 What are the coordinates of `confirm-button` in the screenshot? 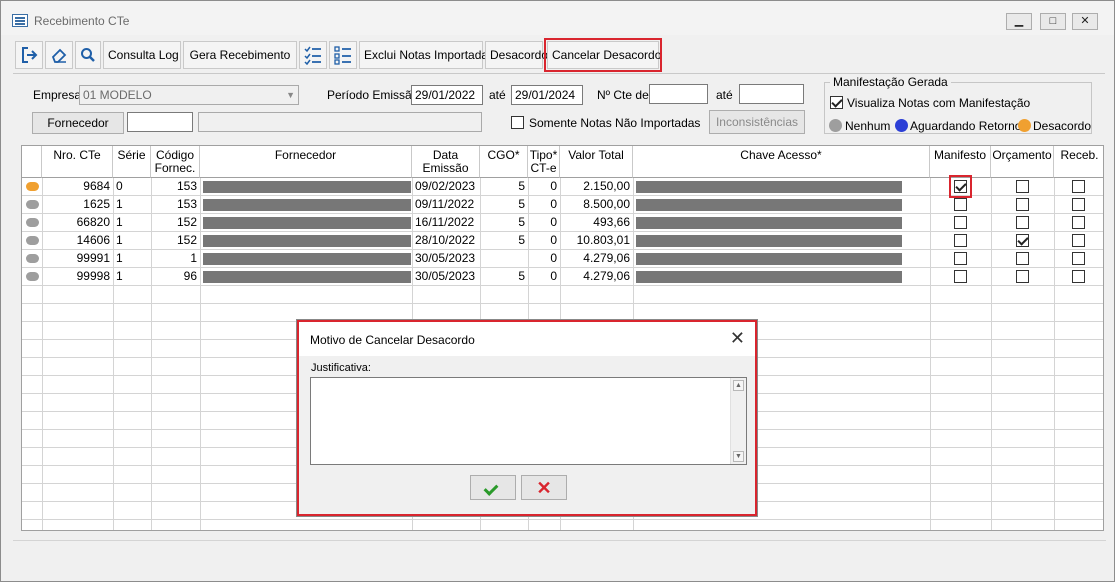 It's located at (493, 487).